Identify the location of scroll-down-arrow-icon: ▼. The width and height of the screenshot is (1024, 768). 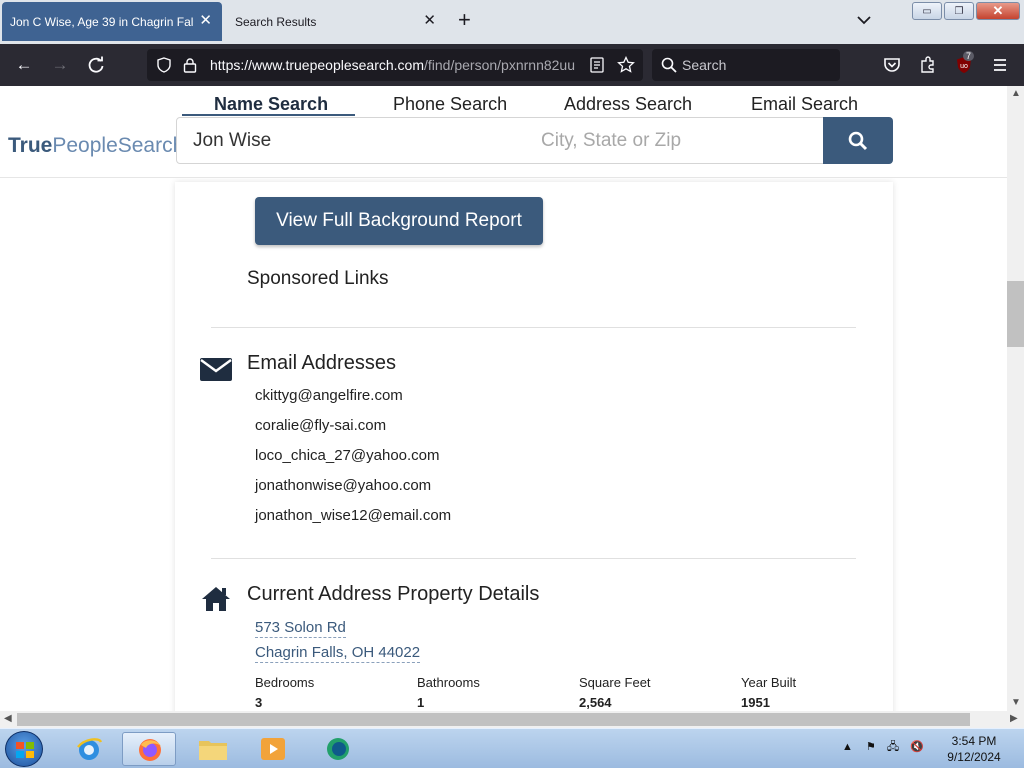
(1016, 702).